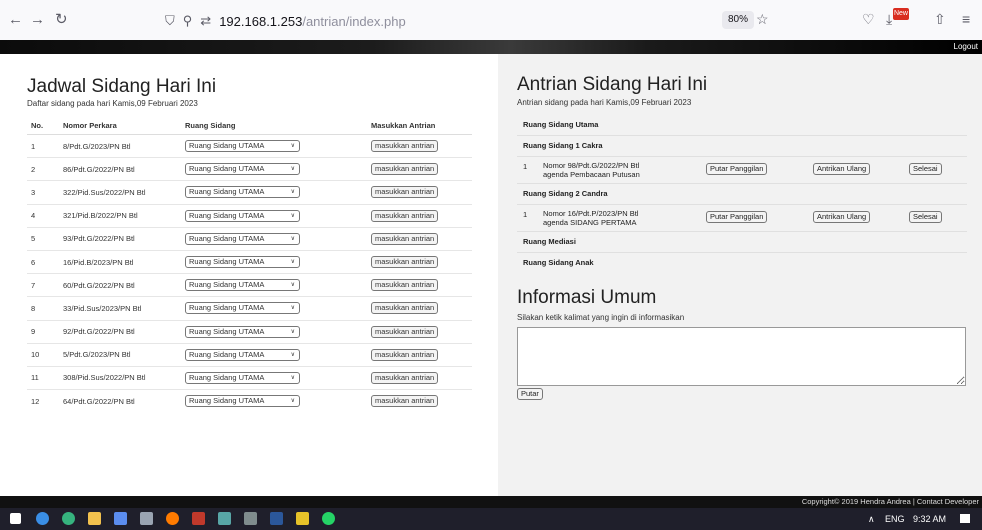 The width and height of the screenshot is (982, 530). I want to click on pocket-icon: ♡, so click(868, 19).